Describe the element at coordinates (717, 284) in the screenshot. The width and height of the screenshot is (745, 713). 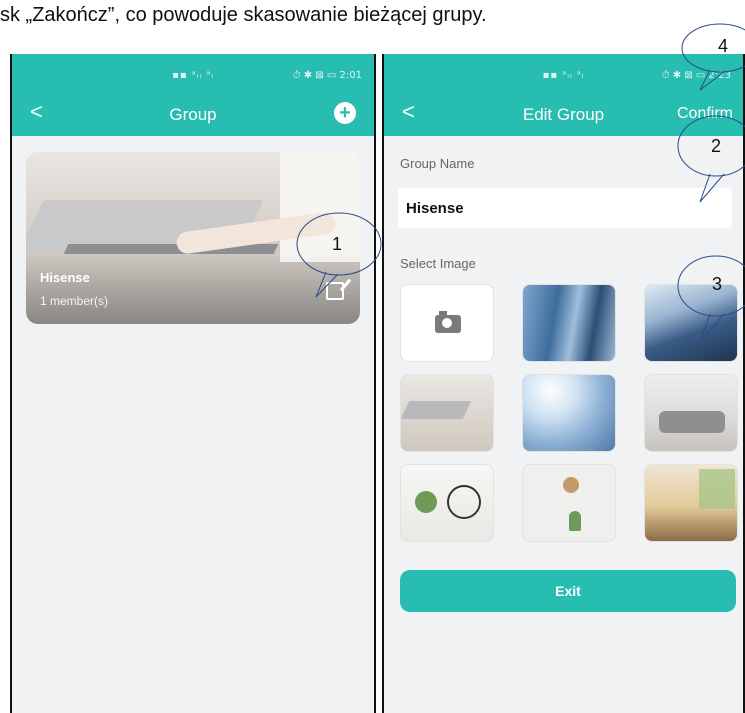
I see `callout-number: 3` at that location.